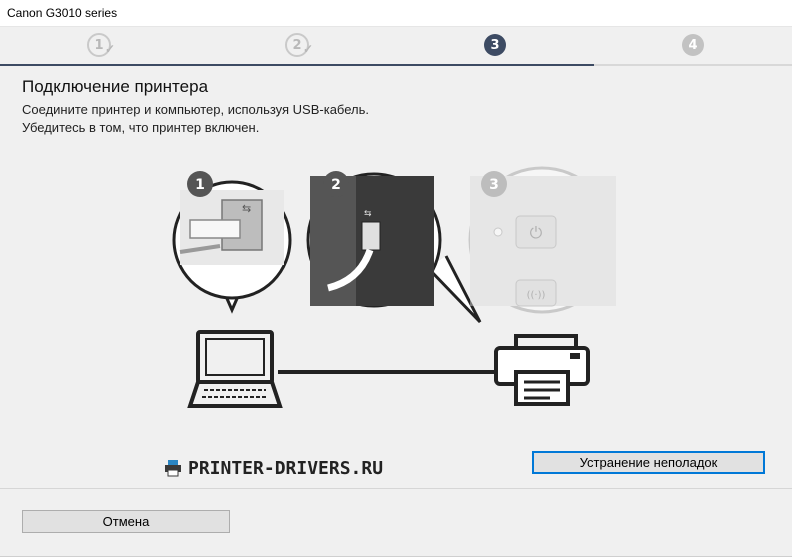  I want to click on watermark-text: PRINTER-DRIVERS.RU, so click(286, 468).